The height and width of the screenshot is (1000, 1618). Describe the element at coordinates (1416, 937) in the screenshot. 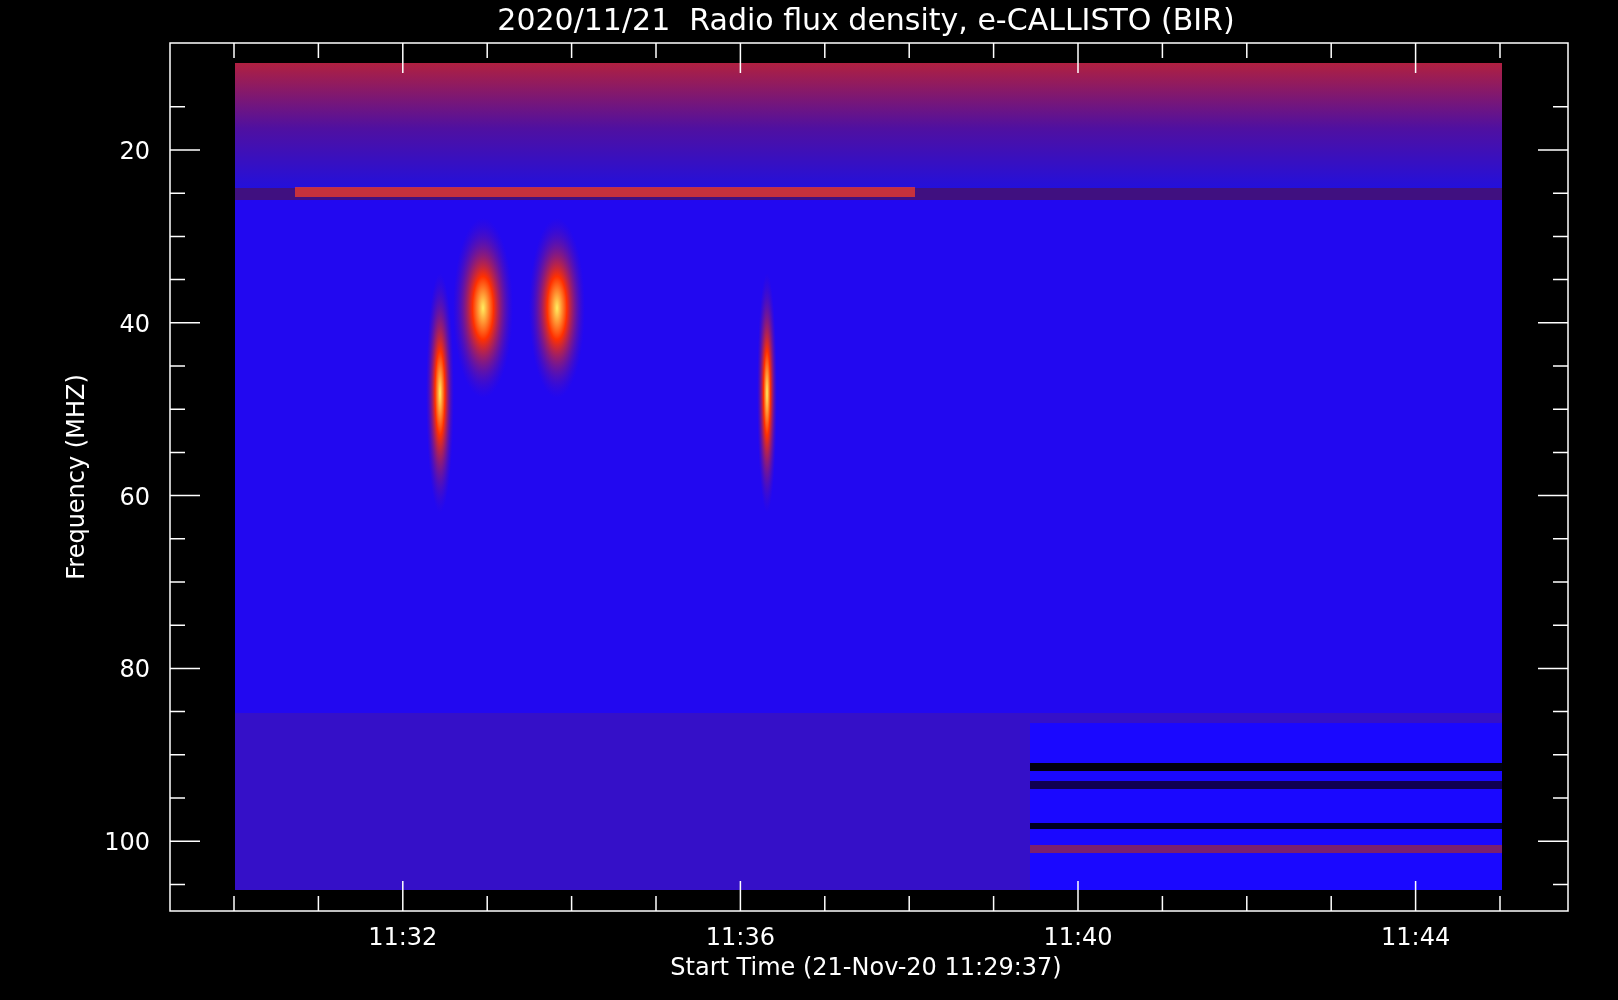

I see `x-tick-label: 11:44` at that location.